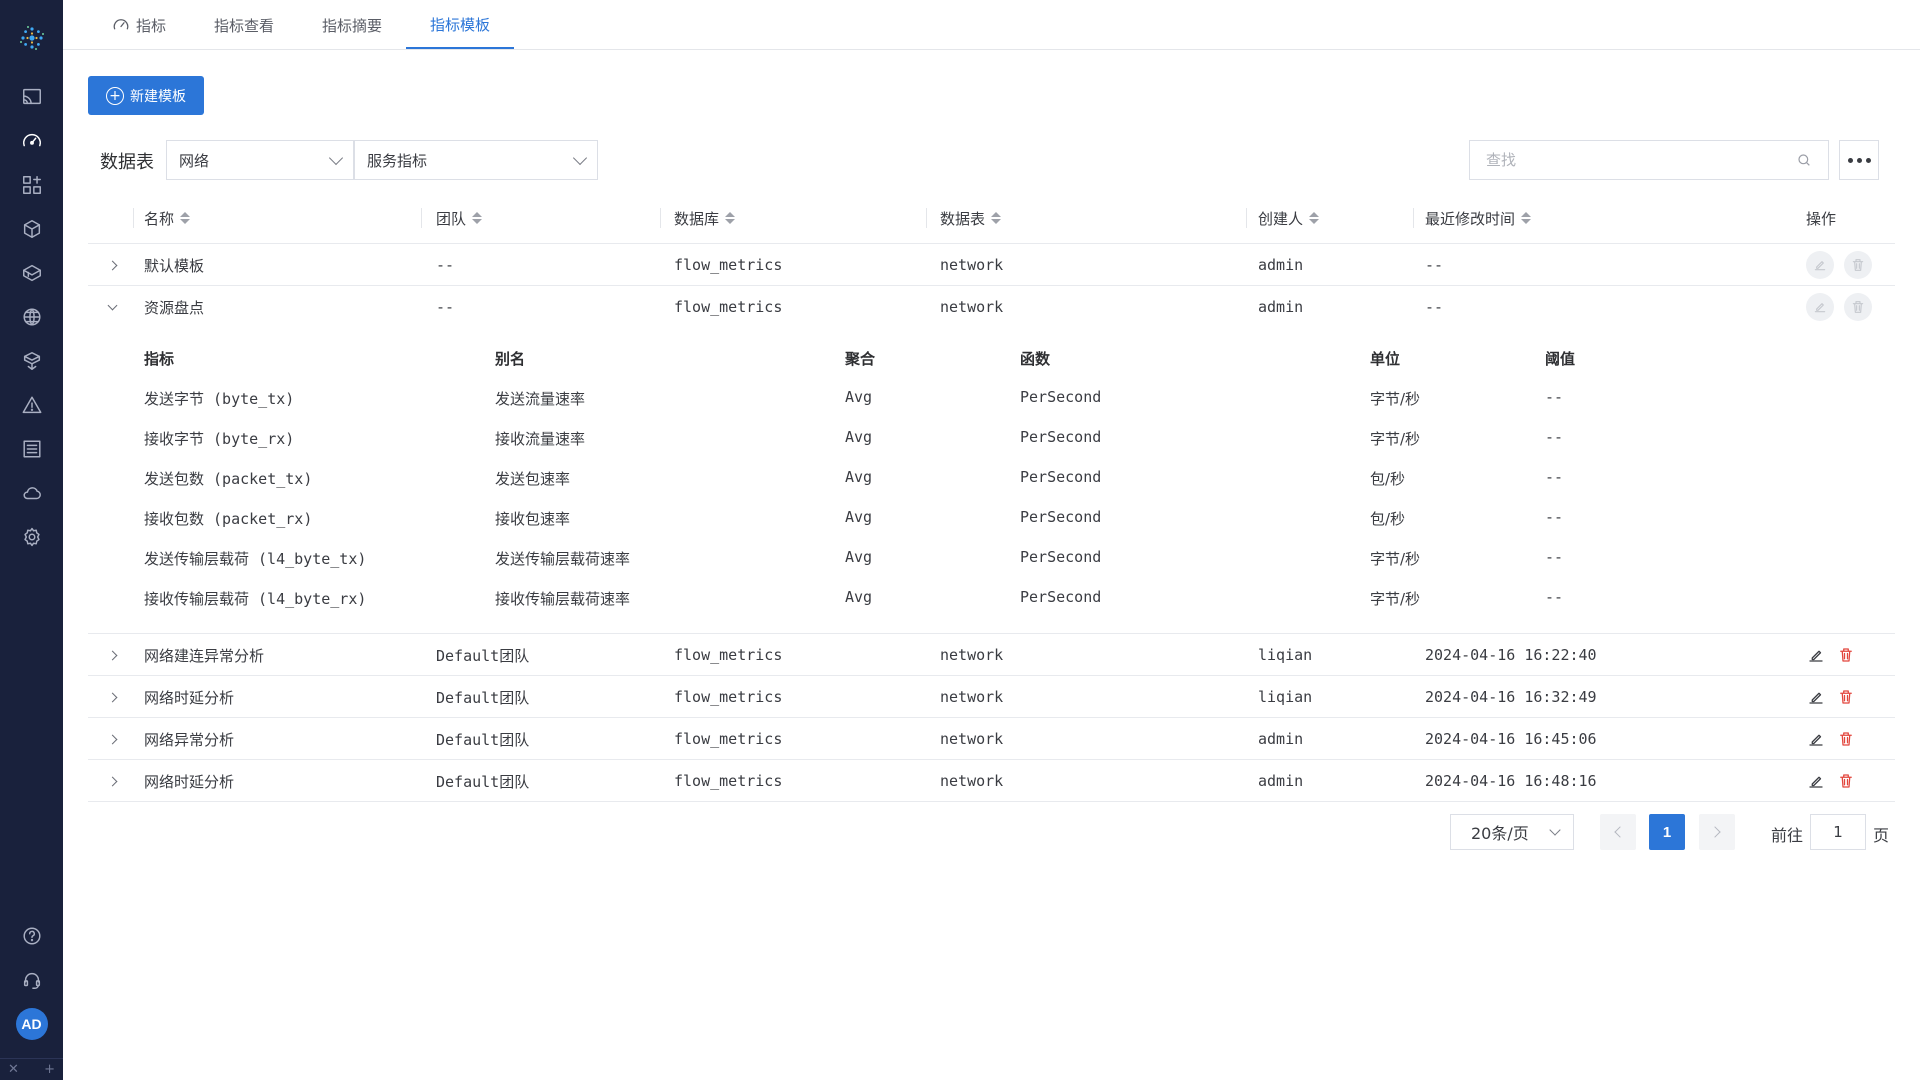 This screenshot has height=1080, width=1920. What do you see at coordinates (189, 697) in the screenshot?
I see `cell-name: 网络时延分析` at bounding box center [189, 697].